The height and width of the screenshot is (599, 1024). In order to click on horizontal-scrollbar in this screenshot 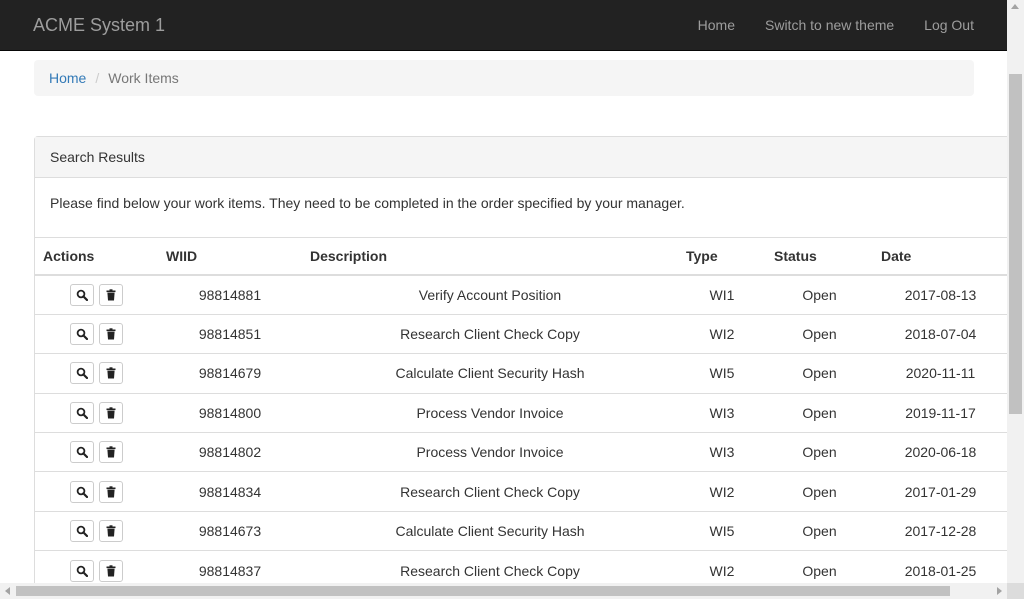, I will do `click(503, 591)`.